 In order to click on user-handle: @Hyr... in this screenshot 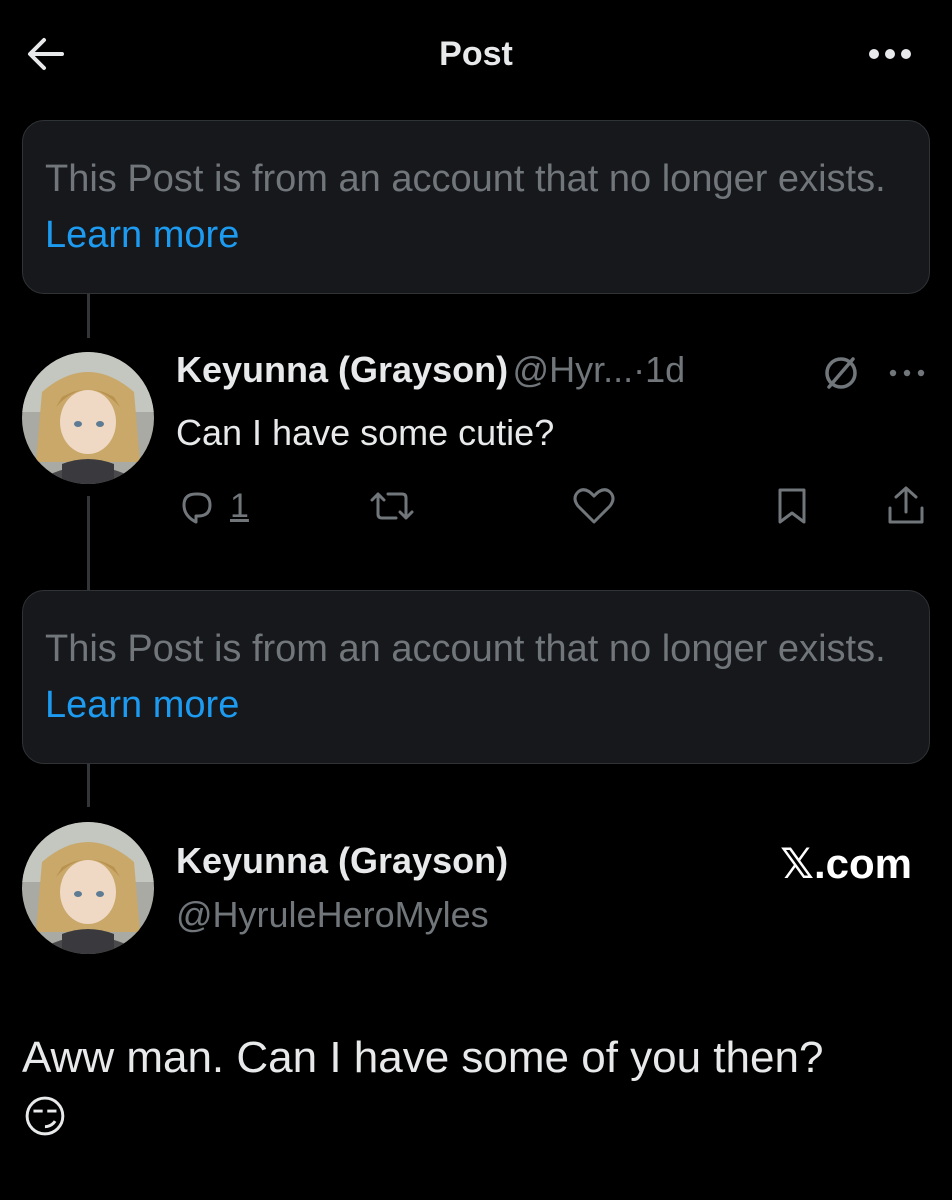, I will do `click(573, 369)`.